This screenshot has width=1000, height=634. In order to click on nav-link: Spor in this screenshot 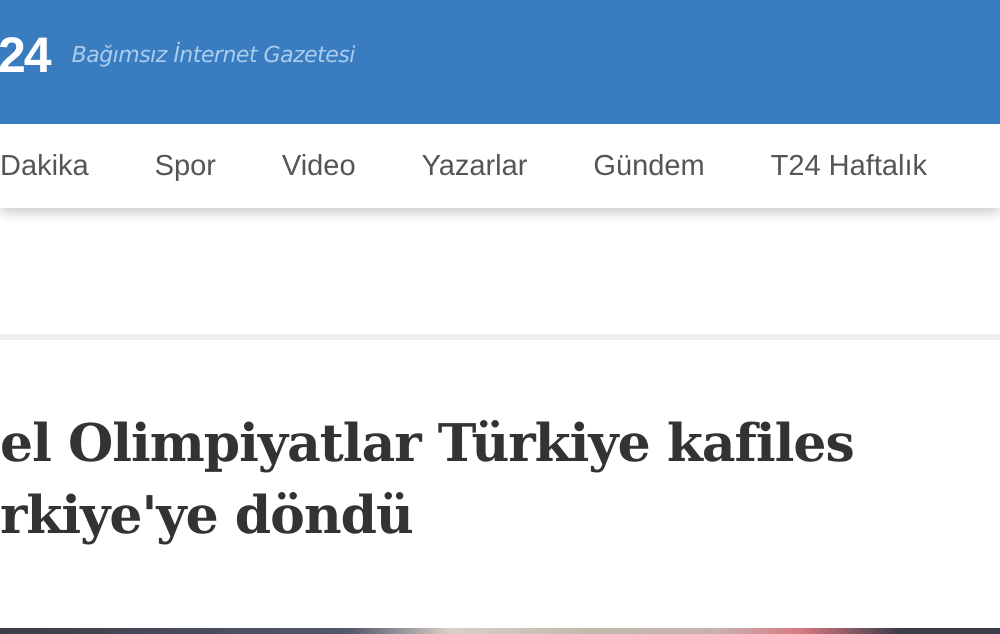, I will do `click(185, 166)`.